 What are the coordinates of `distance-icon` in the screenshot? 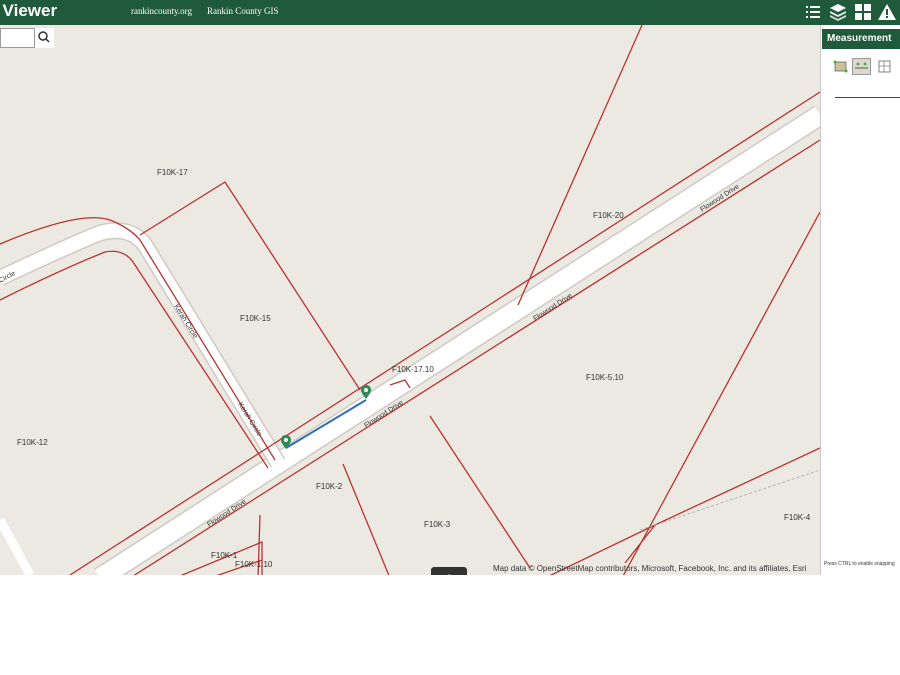 It's located at (861, 66).